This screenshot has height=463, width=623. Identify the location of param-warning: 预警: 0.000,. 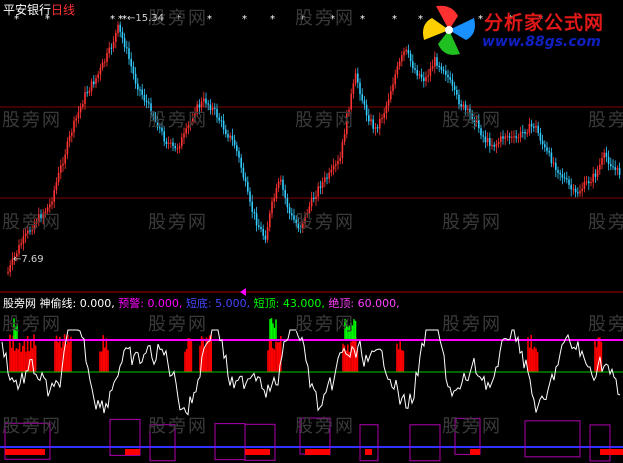
(150, 303).